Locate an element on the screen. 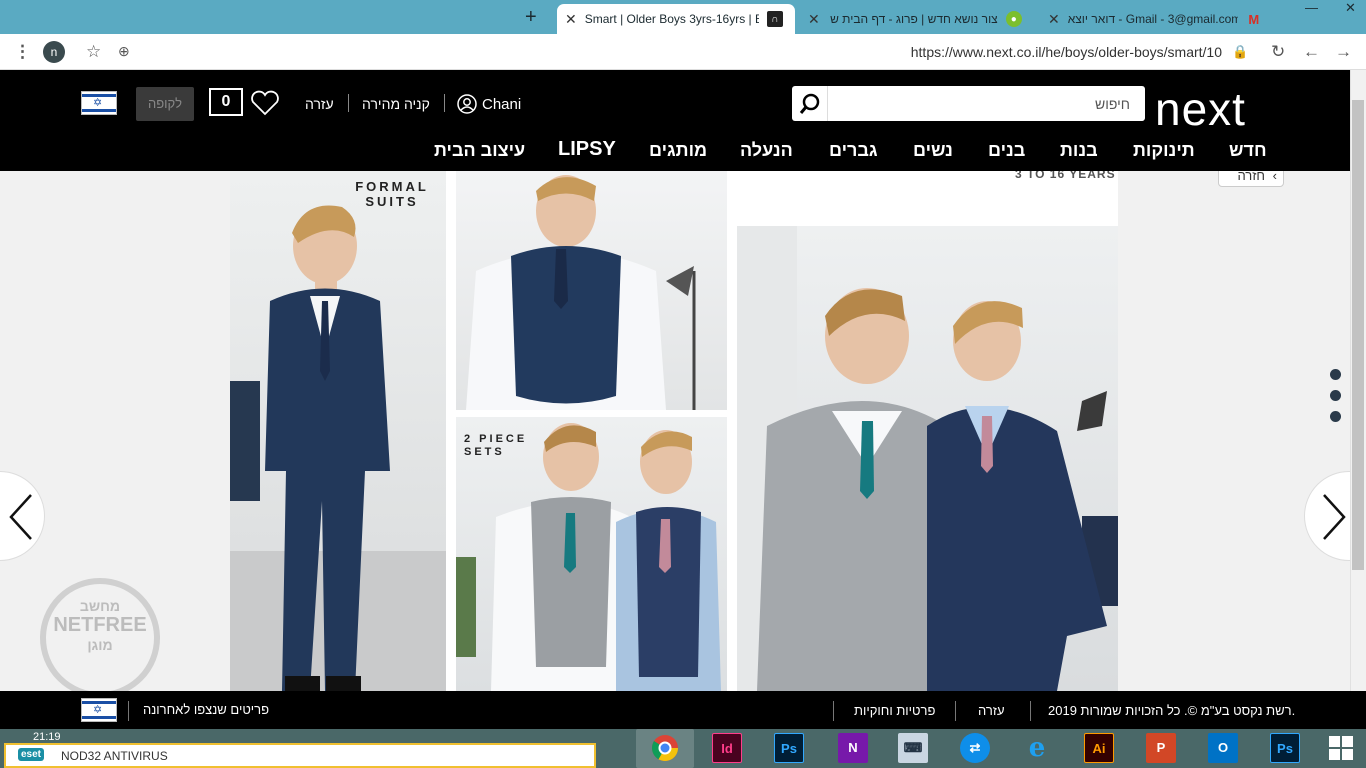  chevron-left-icon is located at coordinates (20, 517).